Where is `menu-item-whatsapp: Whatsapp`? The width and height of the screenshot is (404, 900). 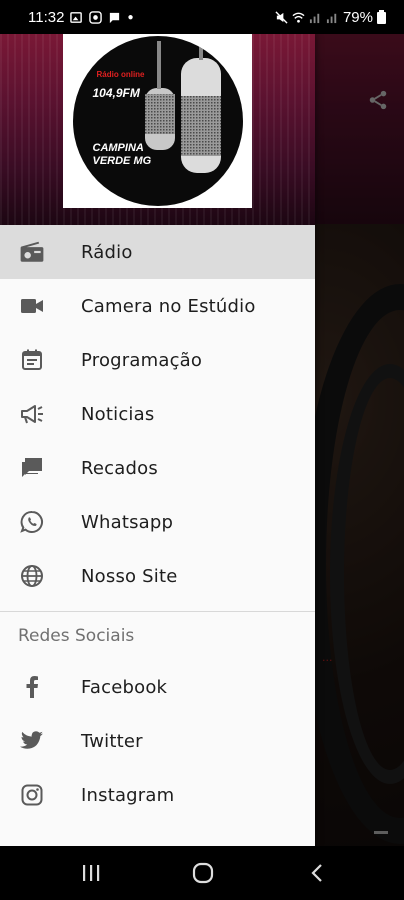 menu-item-whatsapp: Whatsapp is located at coordinates (157, 522).